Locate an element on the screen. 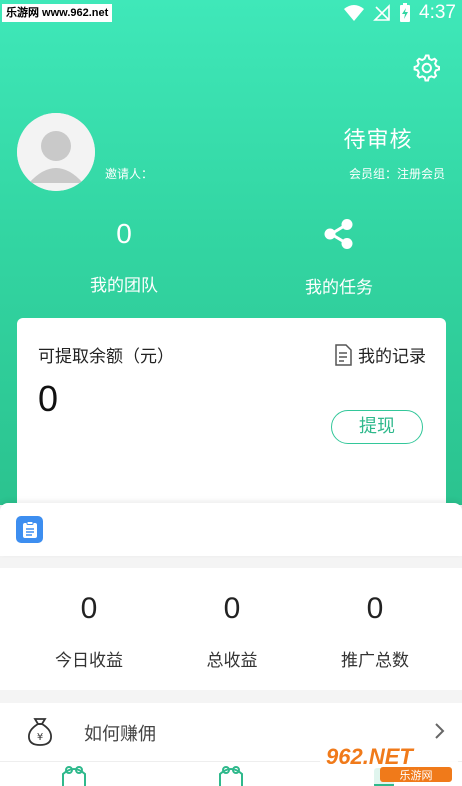 Image resolution: width=462 pixels, height=786 pixels. site-watermark: 乐游网 www.962.net is located at coordinates (57, 13).